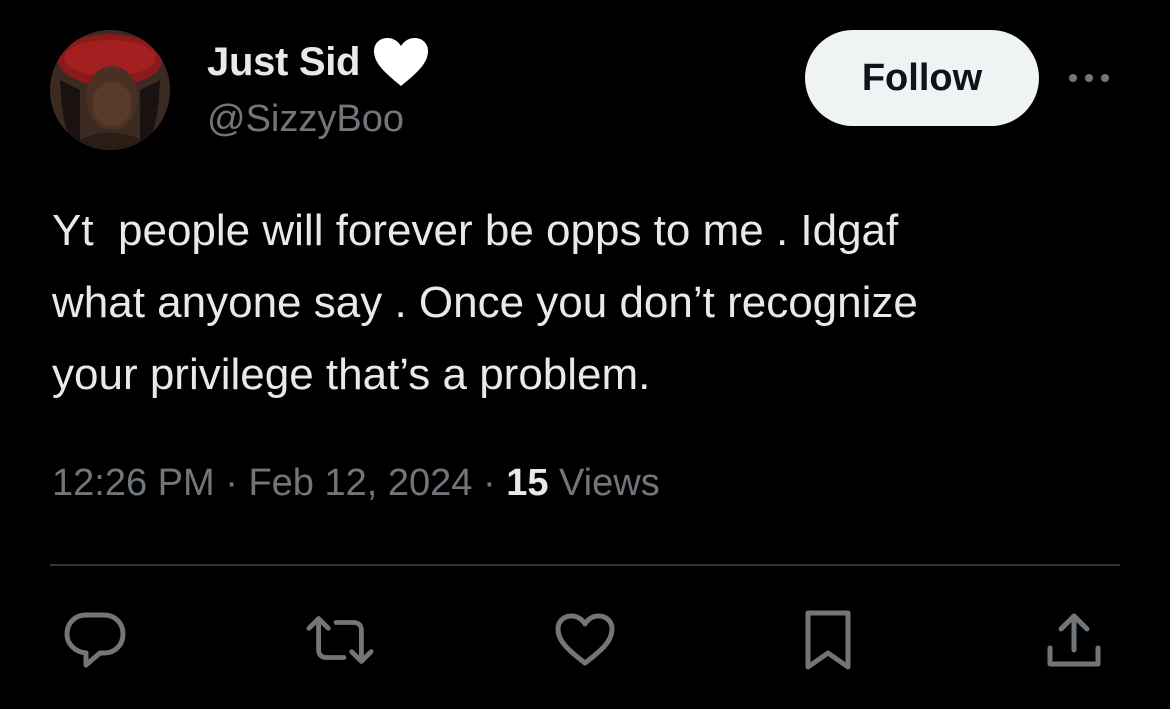  I want to click on more-horizontal-icon, so click(1089, 78).